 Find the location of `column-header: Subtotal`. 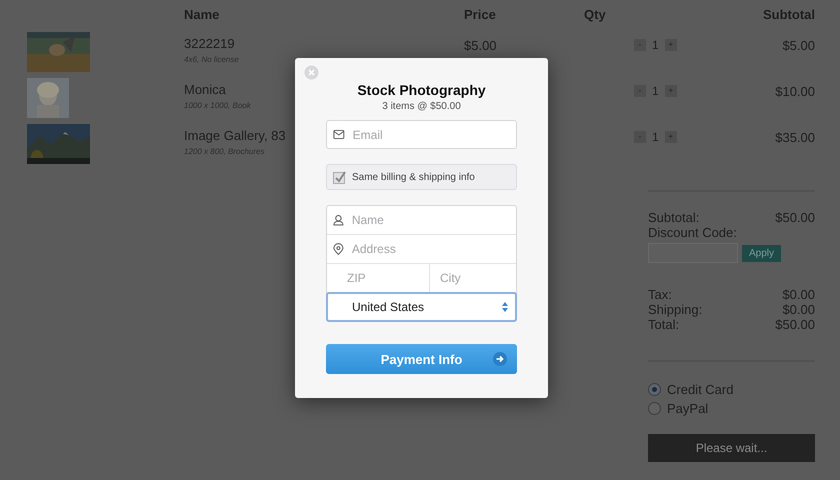

column-header: Subtotal is located at coordinates (789, 15).